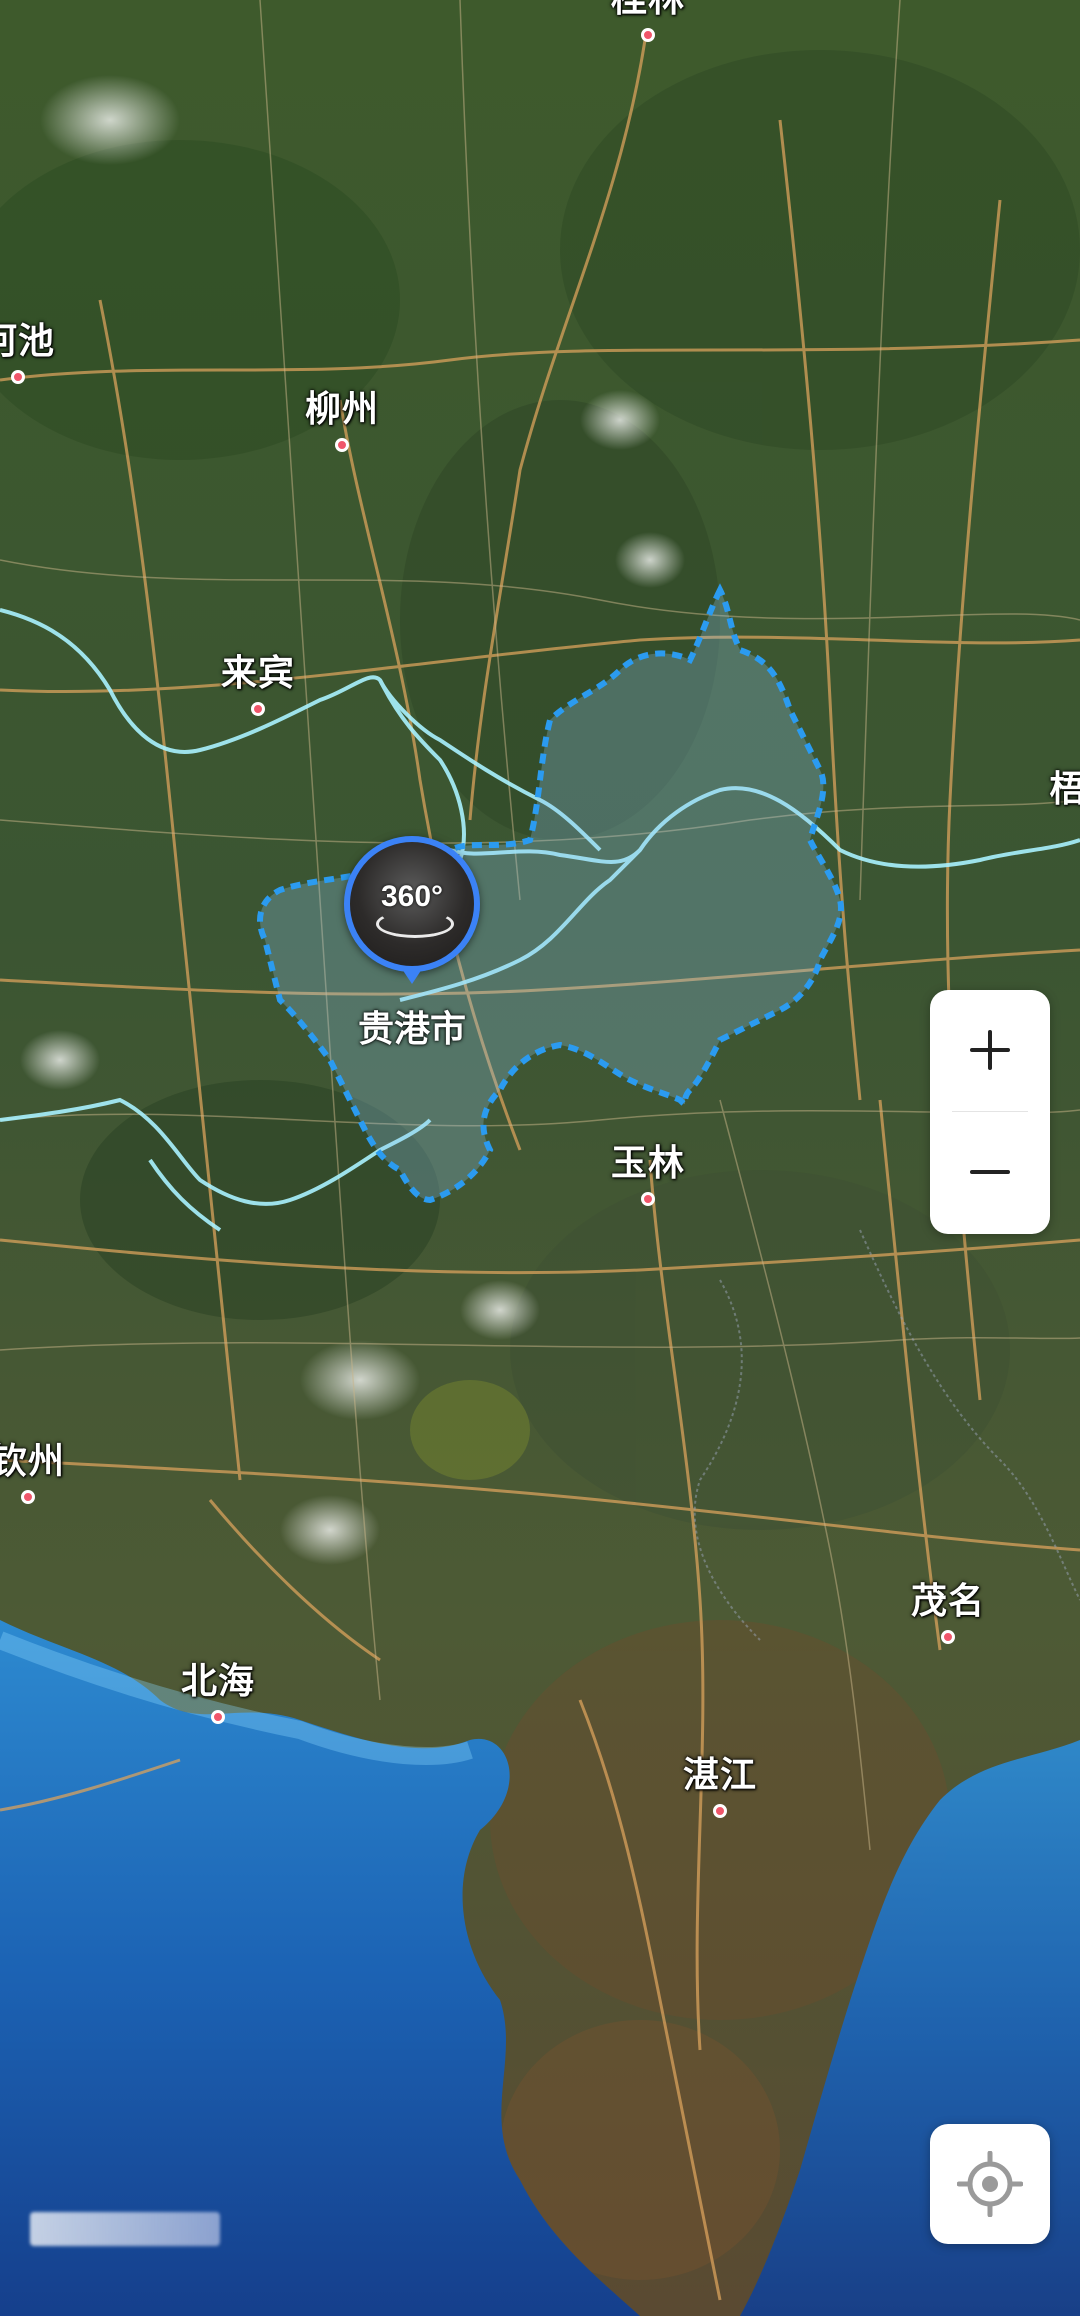 The image size is (1080, 2316). I want to click on locate-button, so click(990, 2184).